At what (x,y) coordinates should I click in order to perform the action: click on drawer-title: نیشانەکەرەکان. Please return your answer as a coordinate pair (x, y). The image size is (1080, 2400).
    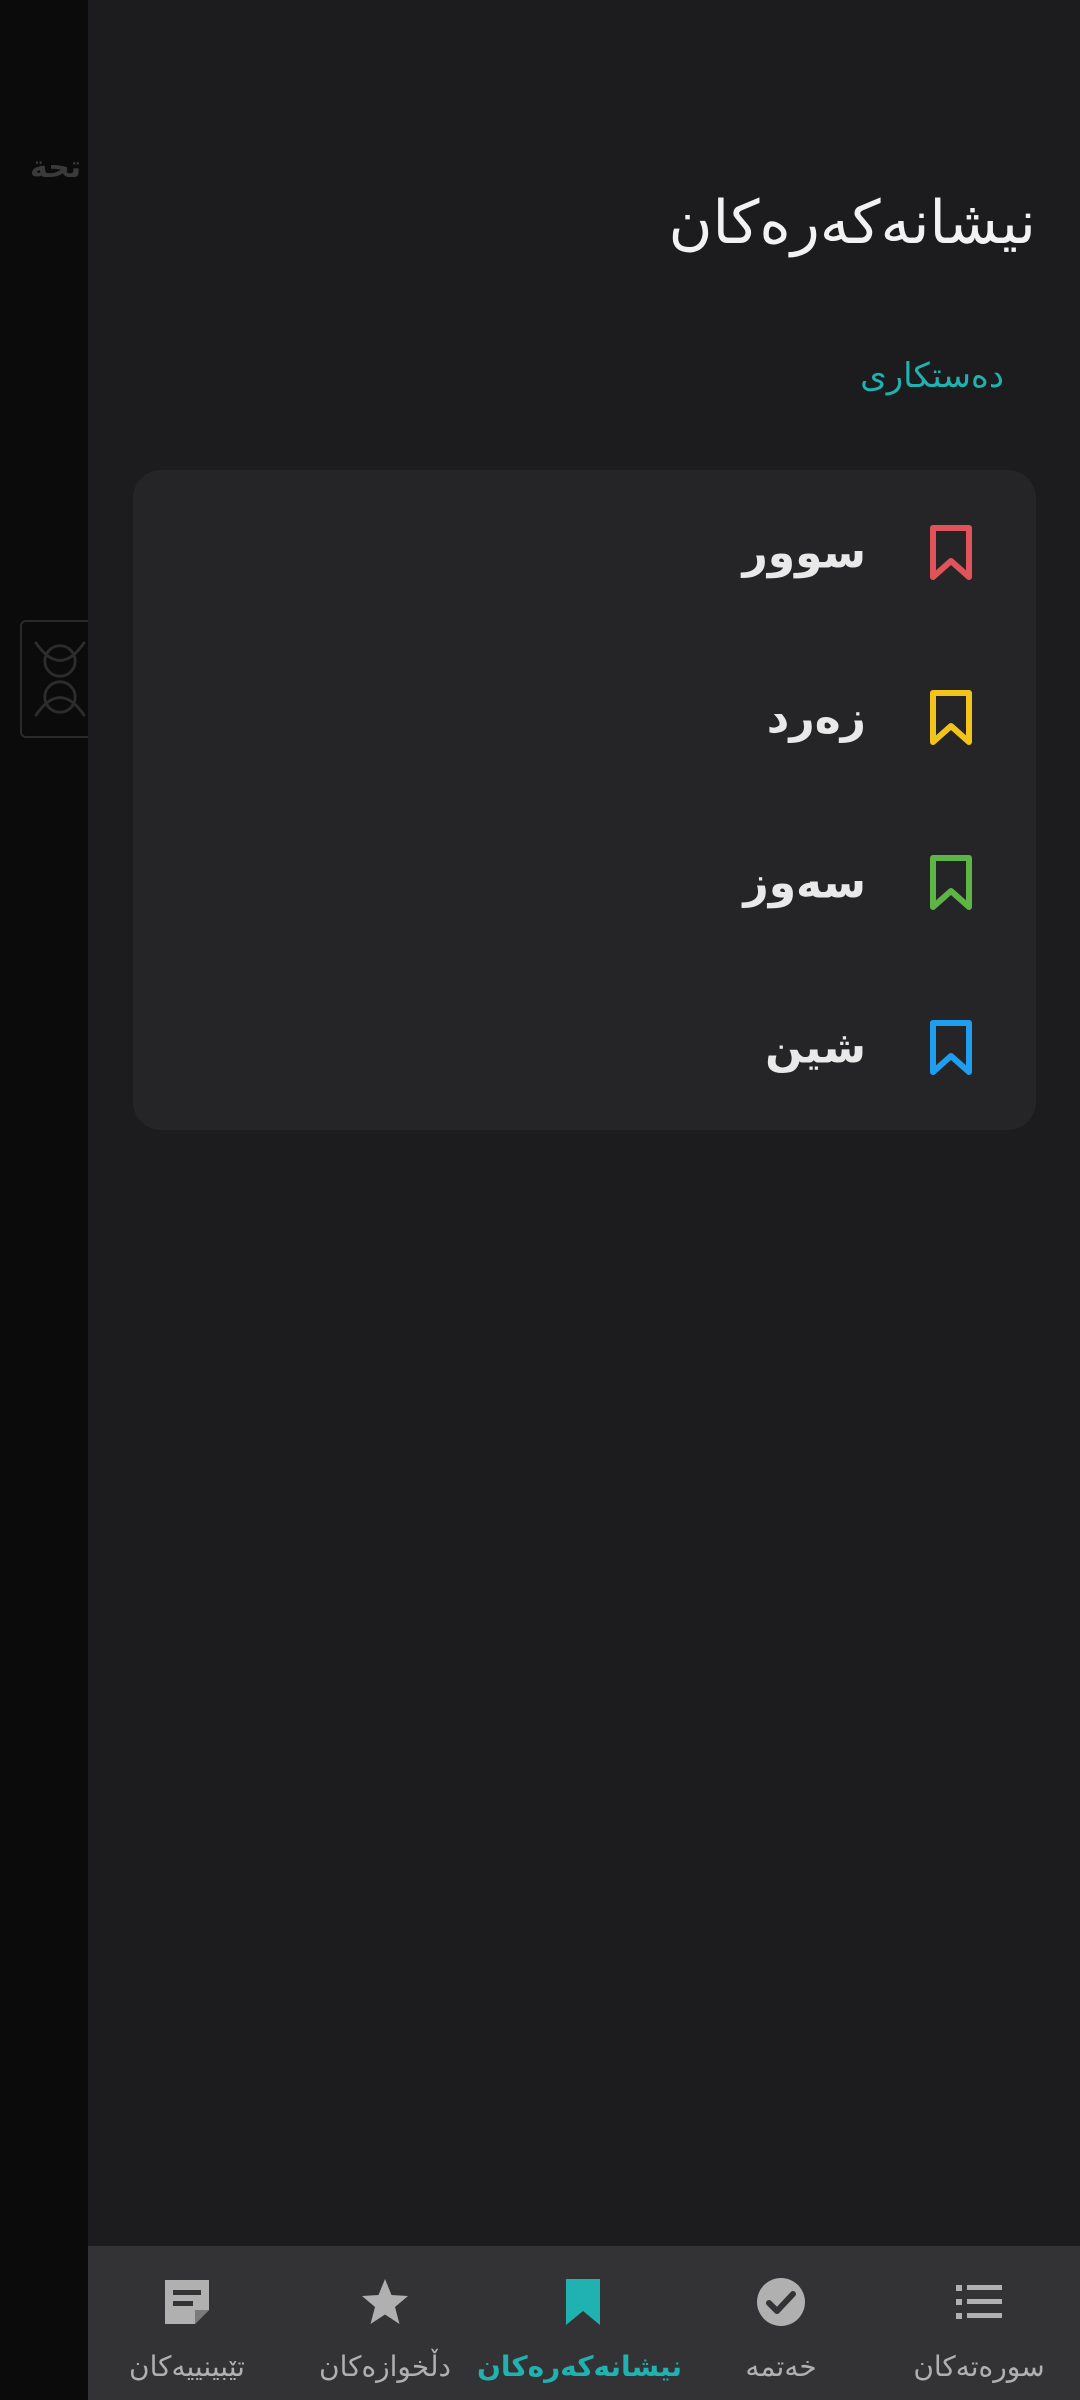
    Looking at the image, I should click on (852, 223).